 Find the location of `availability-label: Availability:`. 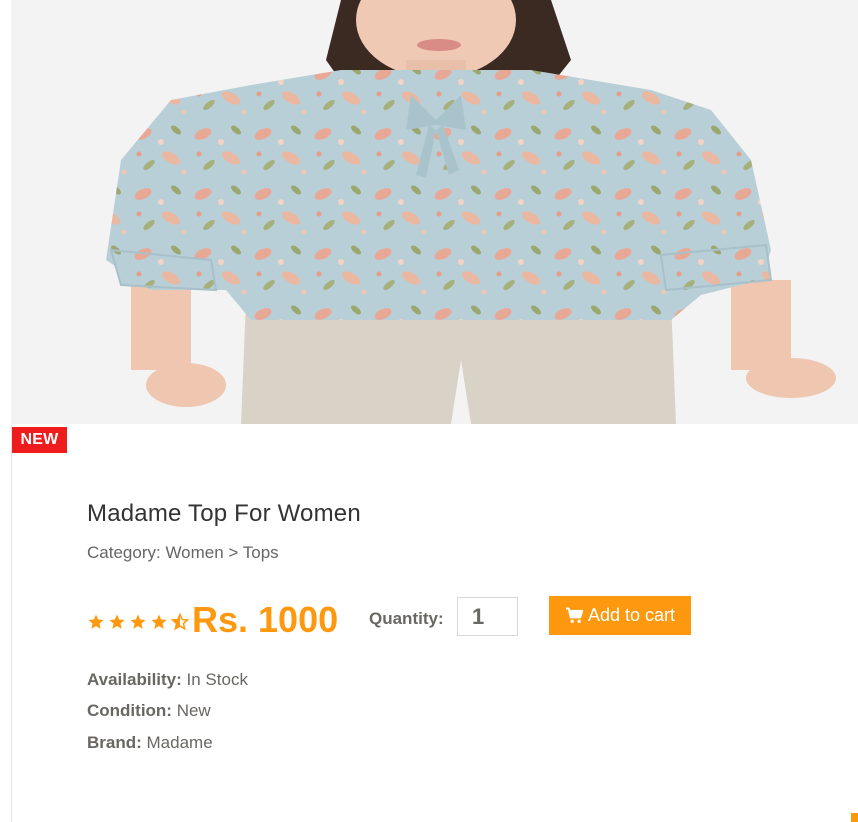

availability-label: Availability: is located at coordinates (134, 679).